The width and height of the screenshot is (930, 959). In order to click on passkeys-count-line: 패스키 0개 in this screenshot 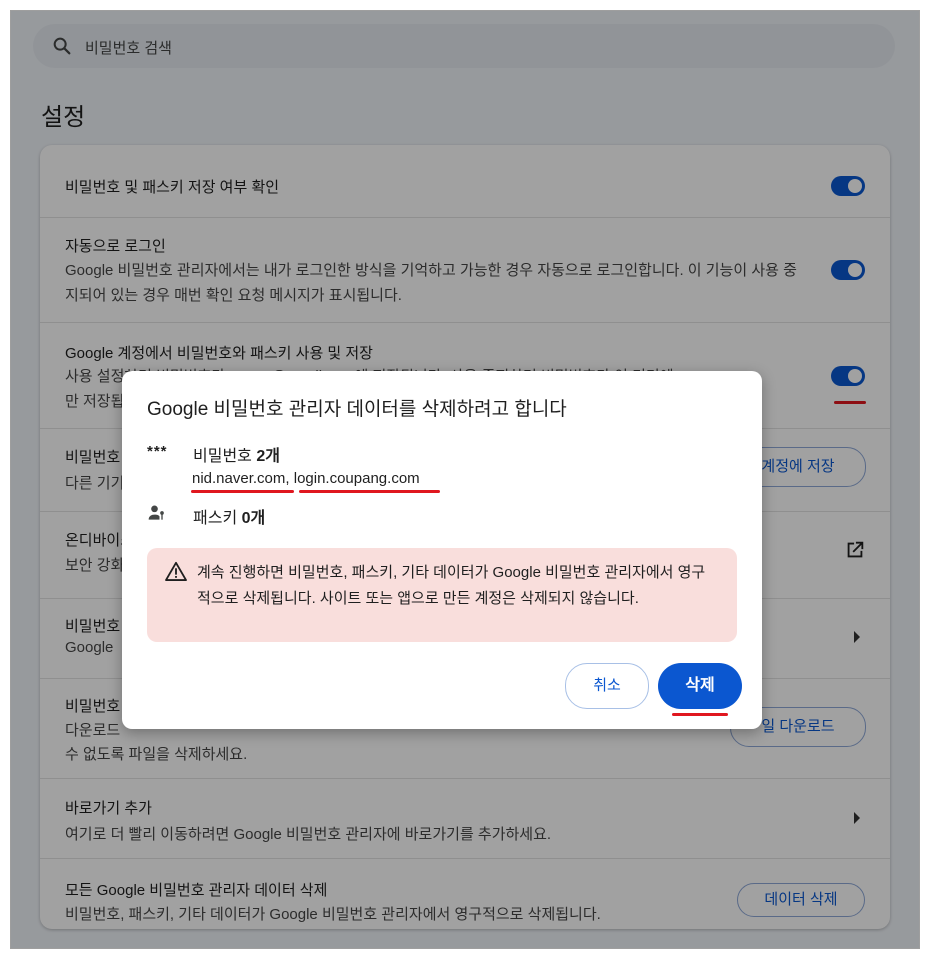, I will do `click(229, 516)`.